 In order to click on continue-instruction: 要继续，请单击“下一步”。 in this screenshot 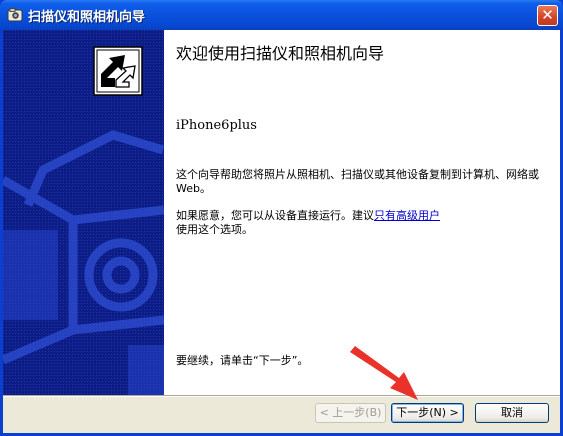, I will do `click(242, 360)`.